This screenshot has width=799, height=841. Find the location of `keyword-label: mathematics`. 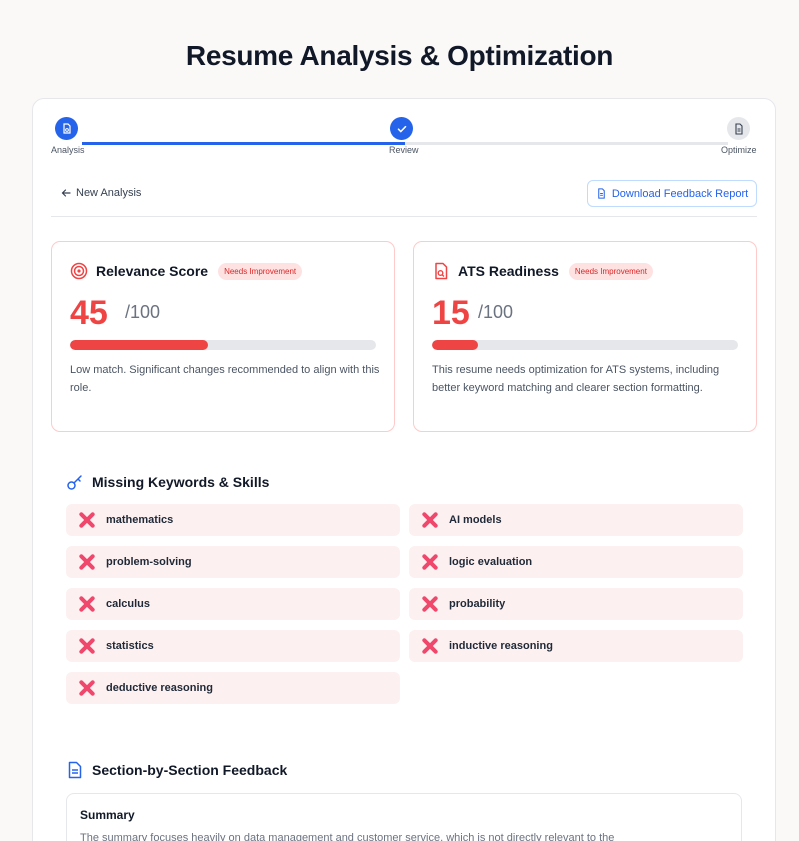

keyword-label: mathematics is located at coordinates (140, 520).